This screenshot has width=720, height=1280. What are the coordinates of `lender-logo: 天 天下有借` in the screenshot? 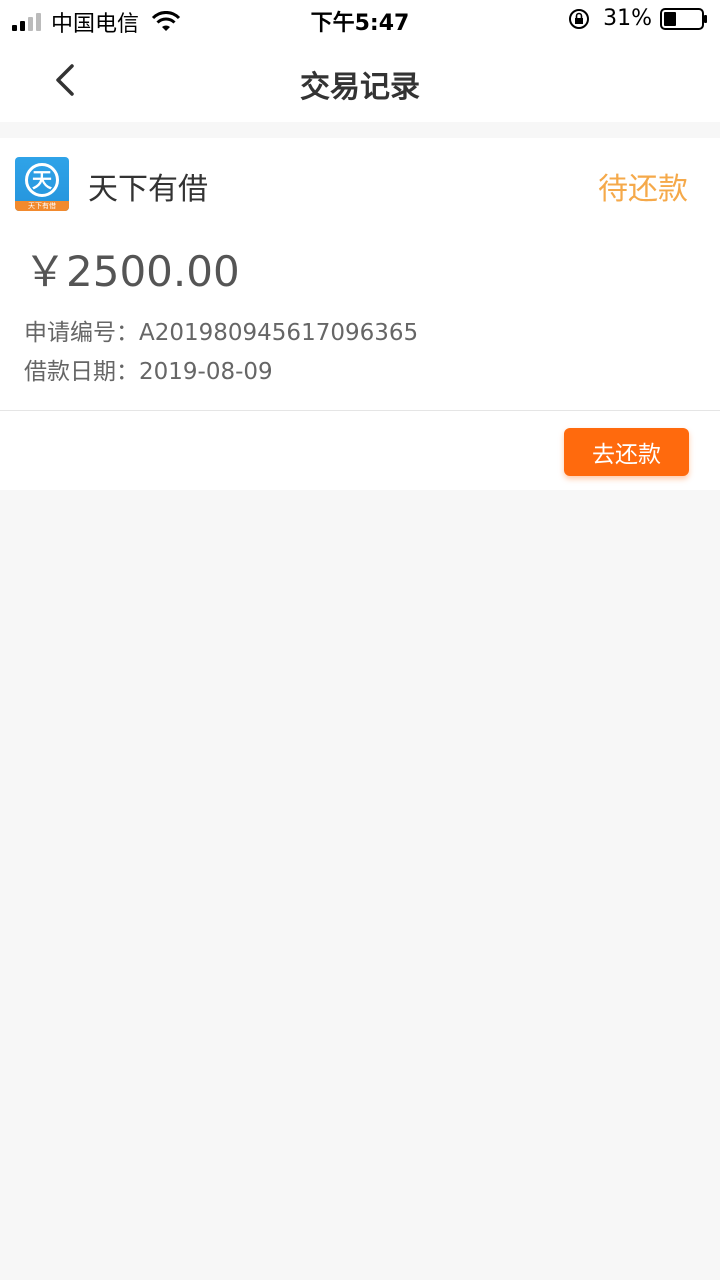 It's located at (42, 184).